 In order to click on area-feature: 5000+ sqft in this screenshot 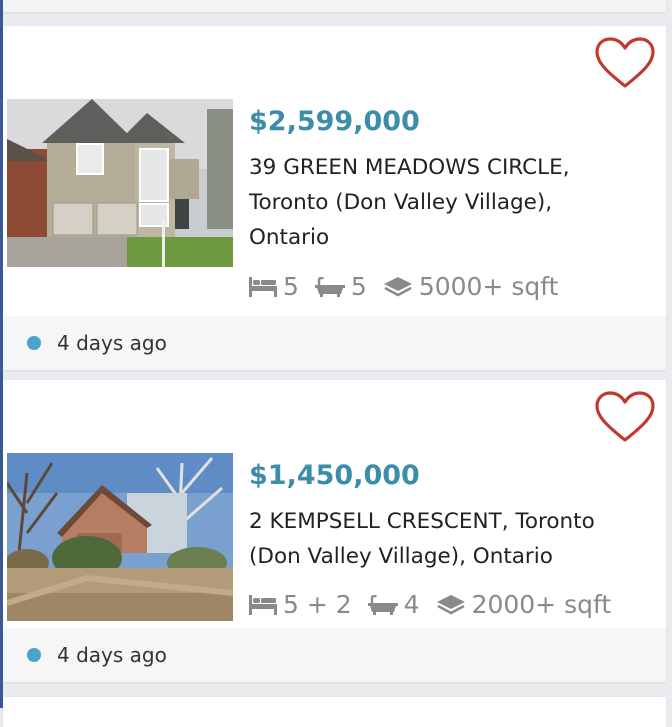, I will do `click(471, 286)`.